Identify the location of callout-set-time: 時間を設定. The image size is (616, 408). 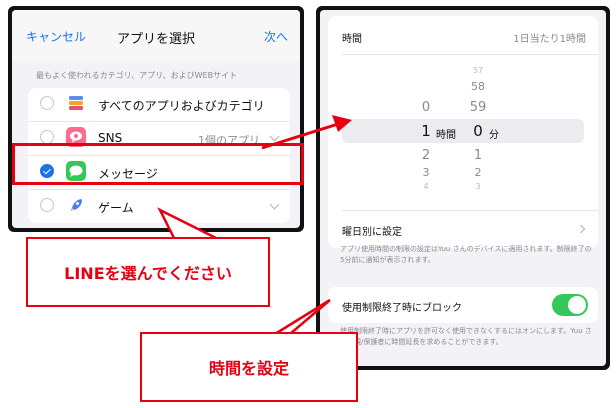
(249, 367).